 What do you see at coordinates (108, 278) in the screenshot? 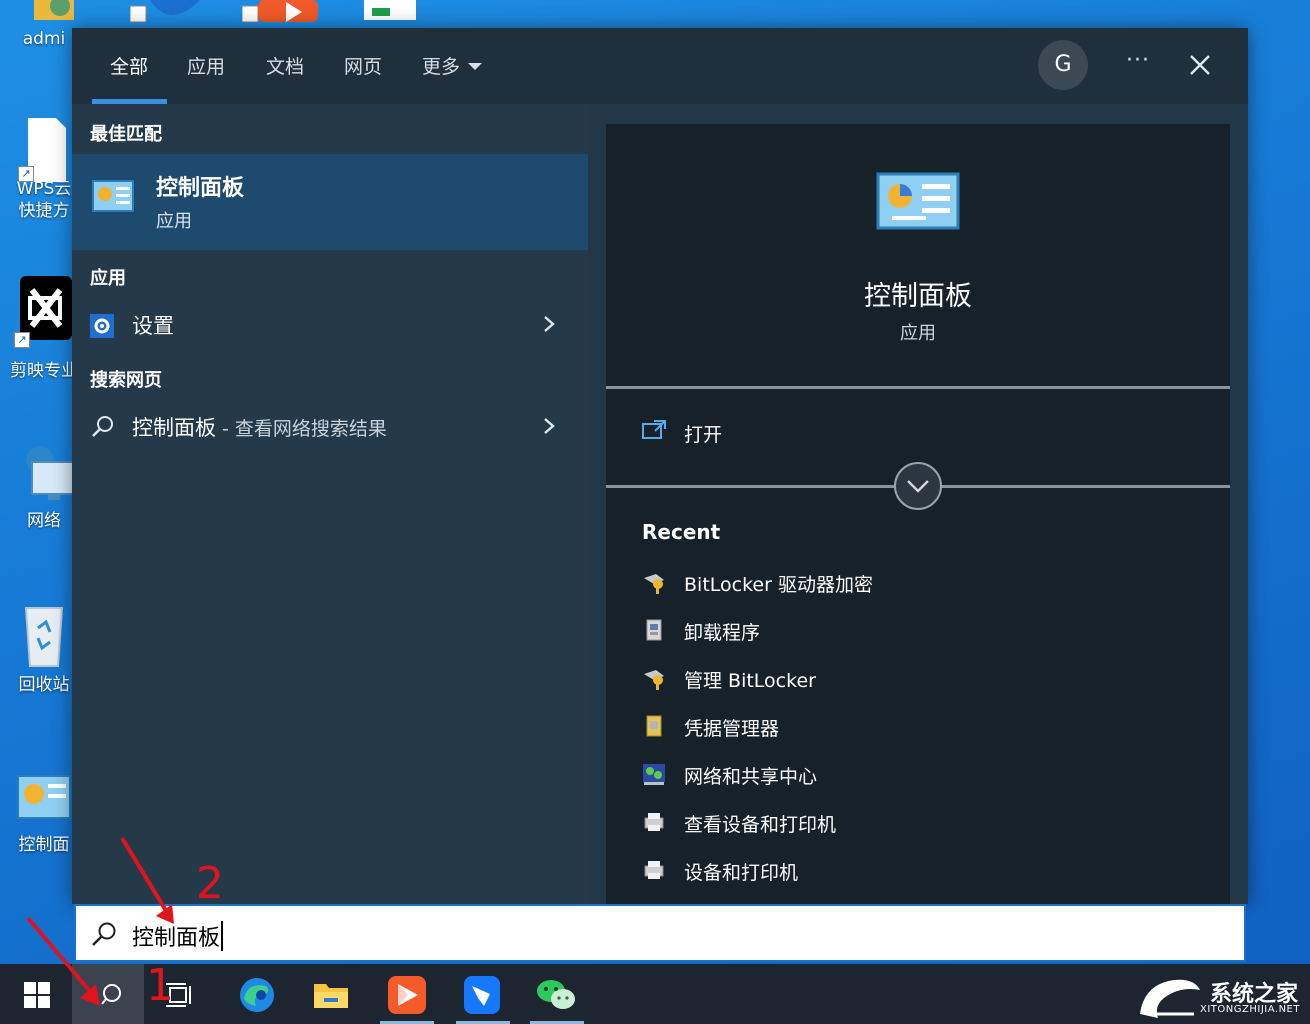
I see `apps-heading: 应用` at bounding box center [108, 278].